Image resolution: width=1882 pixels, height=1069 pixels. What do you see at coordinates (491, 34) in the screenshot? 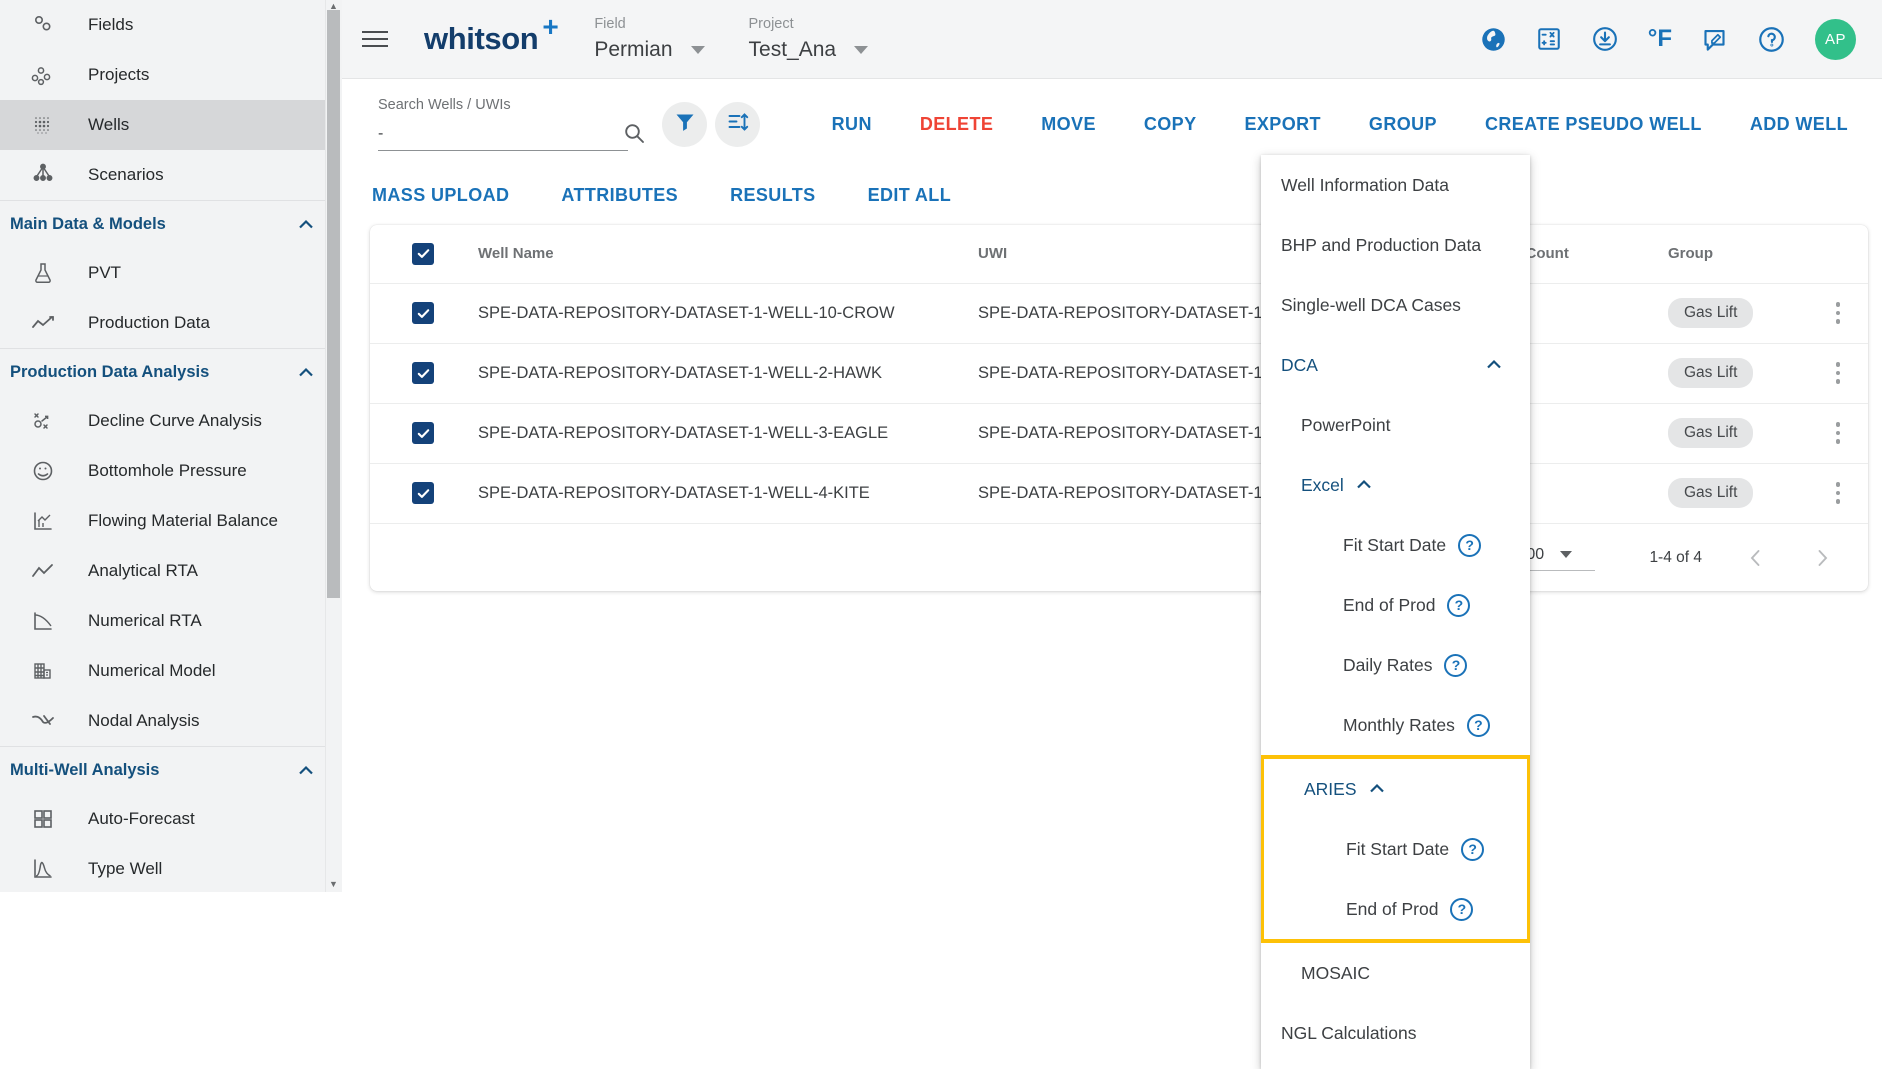
I see `whitson-logo: whitson +` at bounding box center [491, 34].